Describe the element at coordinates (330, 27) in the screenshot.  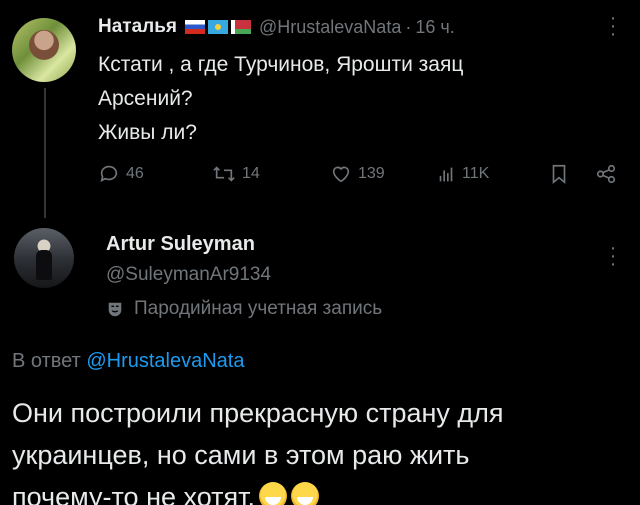
I see `tweet1-handle: @HrustalevaNata` at that location.